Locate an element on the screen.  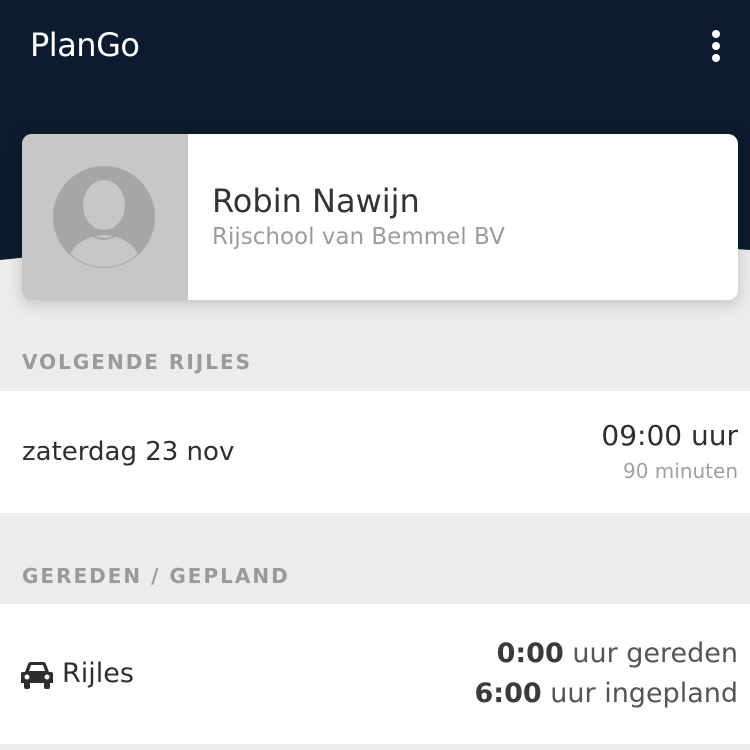
avatar is located at coordinates (105, 217).